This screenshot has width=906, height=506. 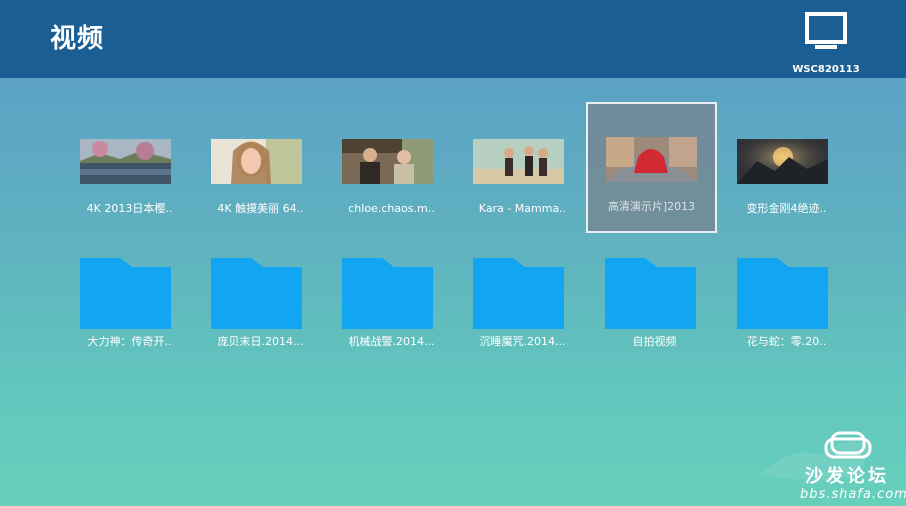 I want to click on video-label: 4K 触摸美丽 64.., so click(x=260, y=208).